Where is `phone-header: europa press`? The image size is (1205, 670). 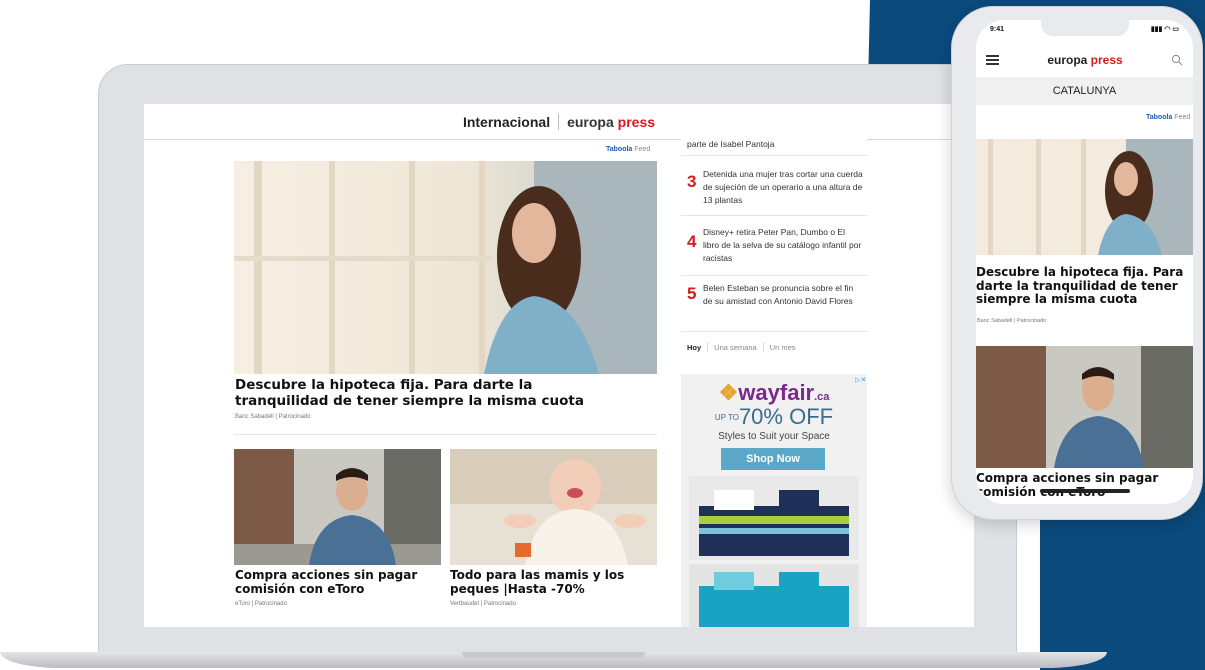 phone-header: europa press is located at coordinates (1084, 60).